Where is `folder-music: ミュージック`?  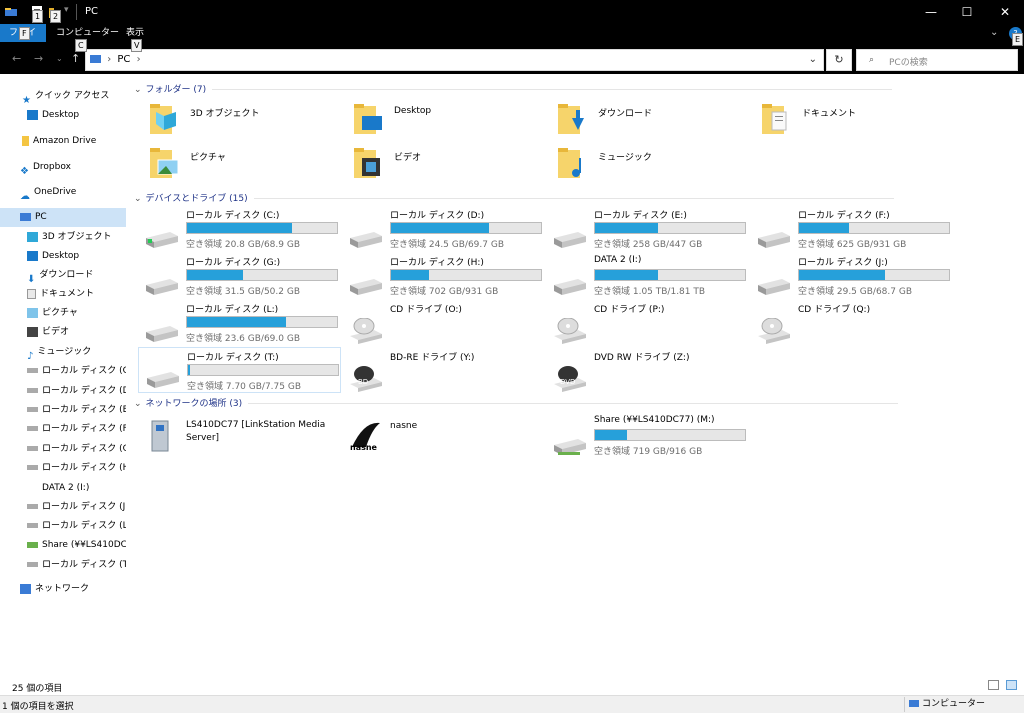
folder-music: ミュージック is located at coordinates (642, 165).